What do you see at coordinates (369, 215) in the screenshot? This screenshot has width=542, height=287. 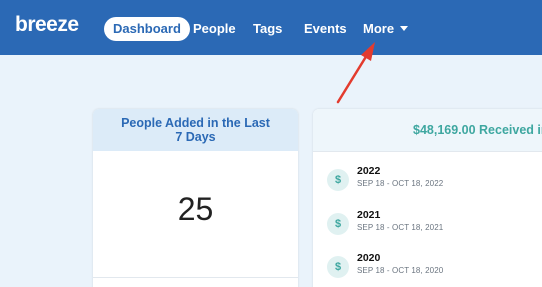 I see `income-row-year: 2021` at bounding box center [369, 215].